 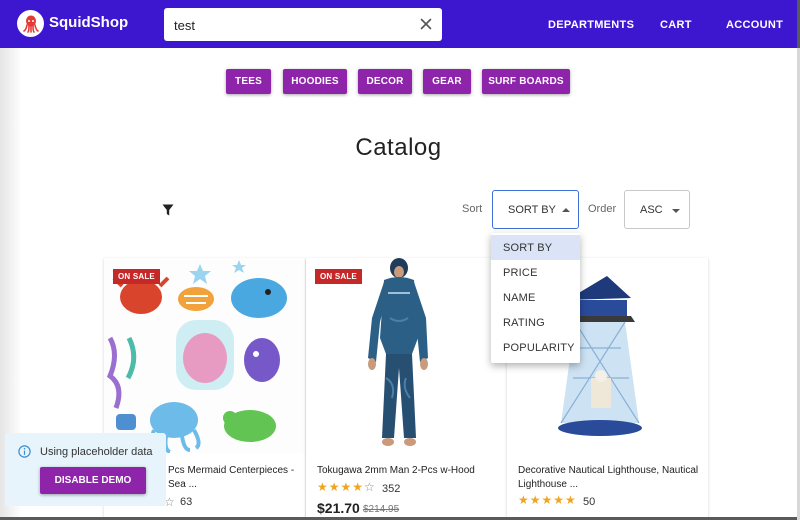 I want to click on close-icon, so click(x=426, y=24).